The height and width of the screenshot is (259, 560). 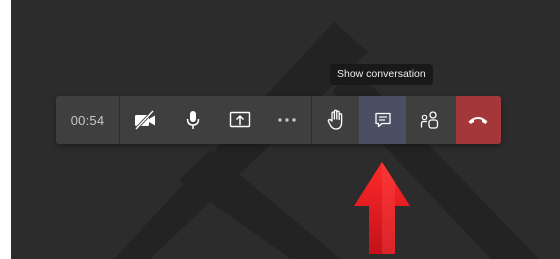 I want to click on microphone-button, so click(x=192, y=120).